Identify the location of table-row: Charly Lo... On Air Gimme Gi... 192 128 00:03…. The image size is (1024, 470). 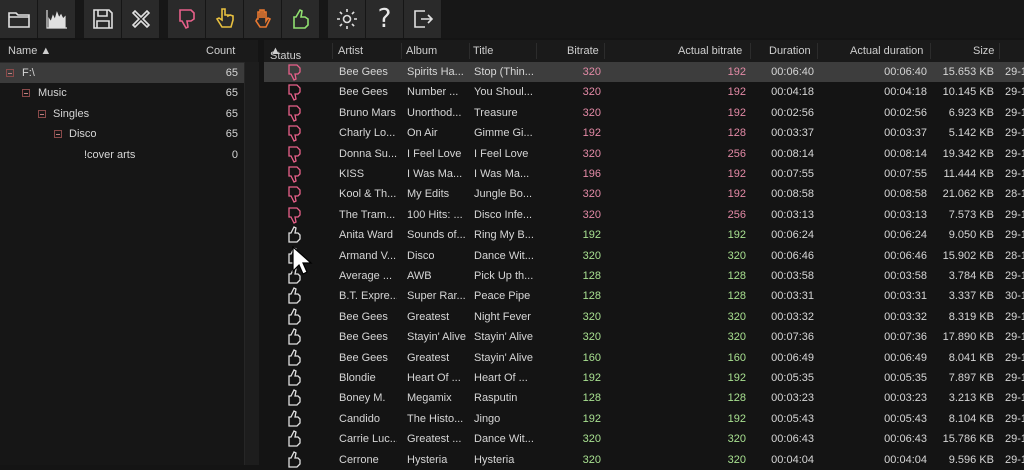
(644, 133).